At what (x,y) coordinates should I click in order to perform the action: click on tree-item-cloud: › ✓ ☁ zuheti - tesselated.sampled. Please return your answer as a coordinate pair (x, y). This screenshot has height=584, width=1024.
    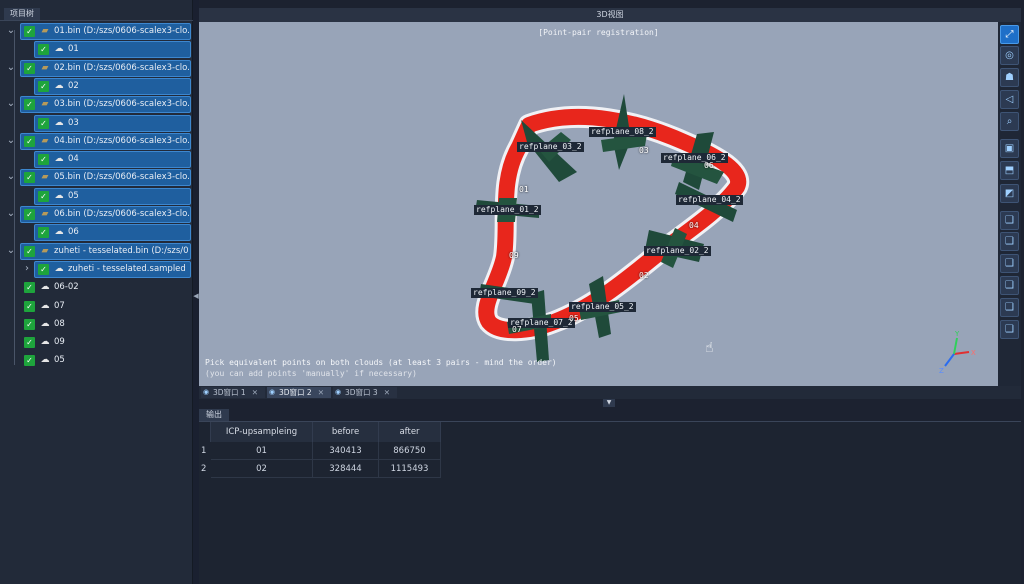
    Looking at the image, I should click on (96, 269).